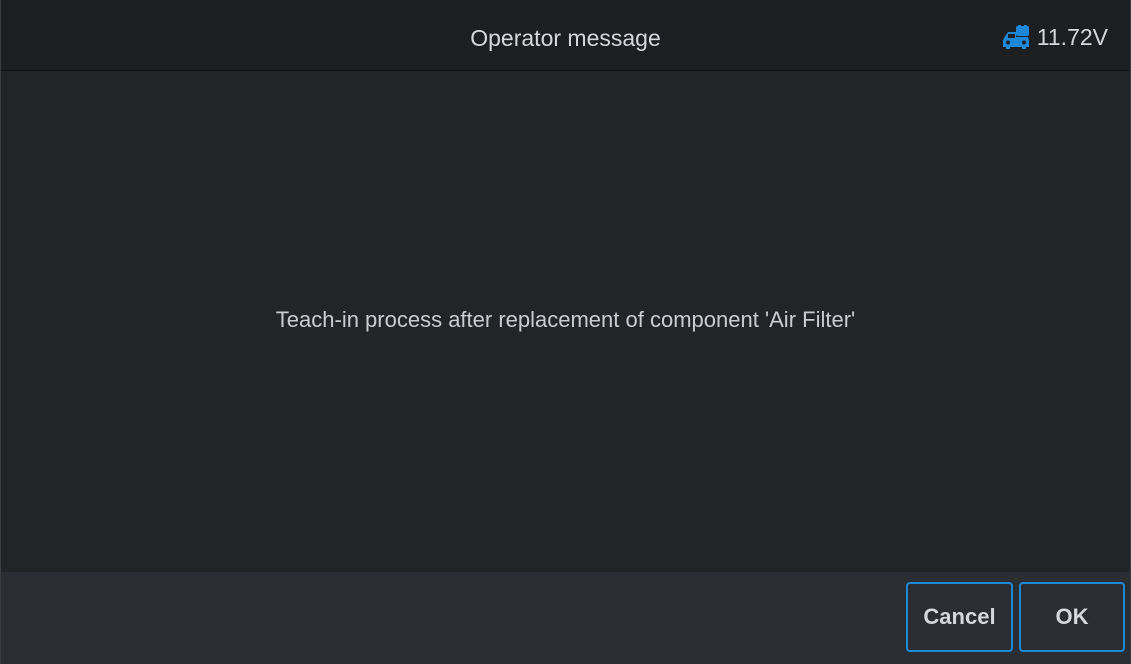  Describe the element at coordinates (1072, 37) in the screenshot. I see `voltage-readout: 11.72V` at that location.